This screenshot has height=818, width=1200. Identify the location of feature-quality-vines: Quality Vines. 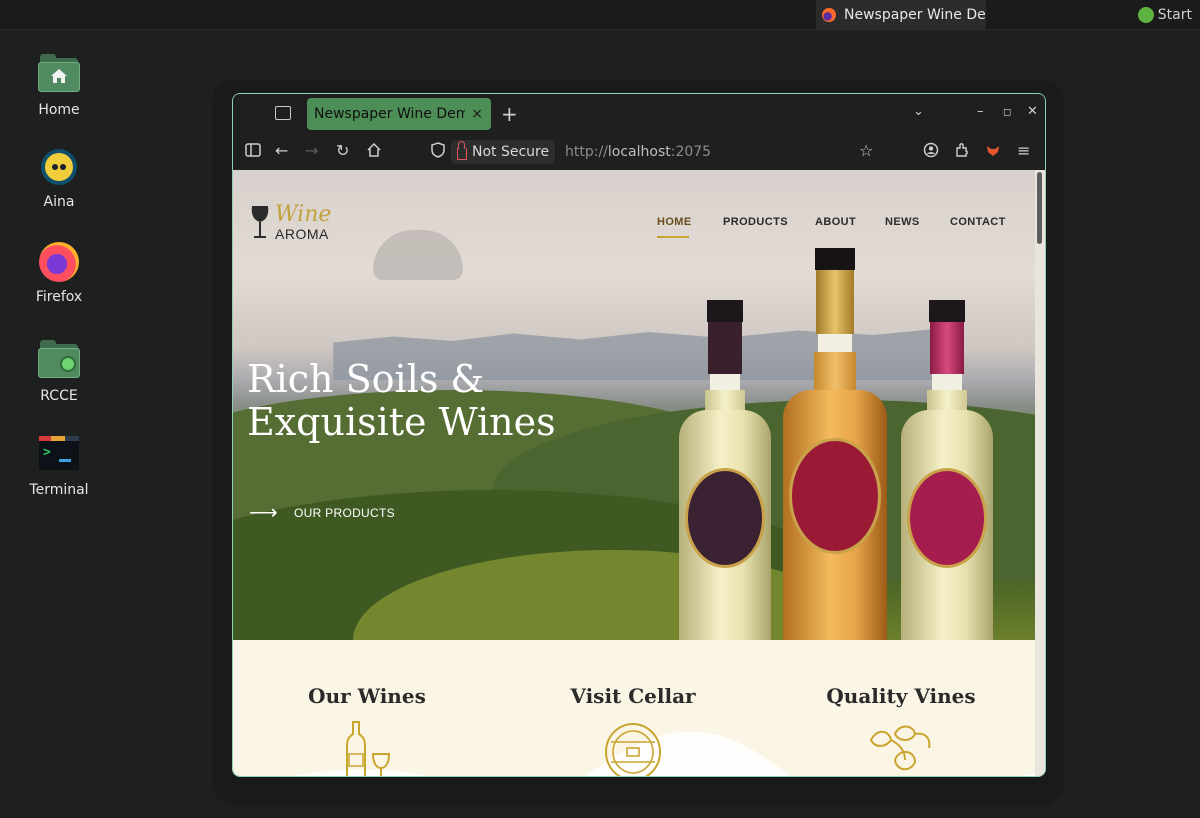
(901, 727).